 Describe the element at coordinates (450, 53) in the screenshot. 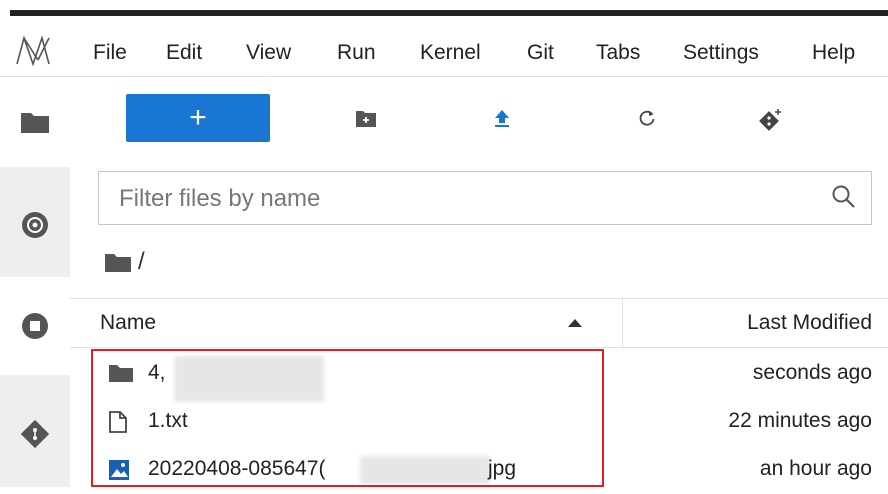

I see `menu-kernel: Kernel` at that location.